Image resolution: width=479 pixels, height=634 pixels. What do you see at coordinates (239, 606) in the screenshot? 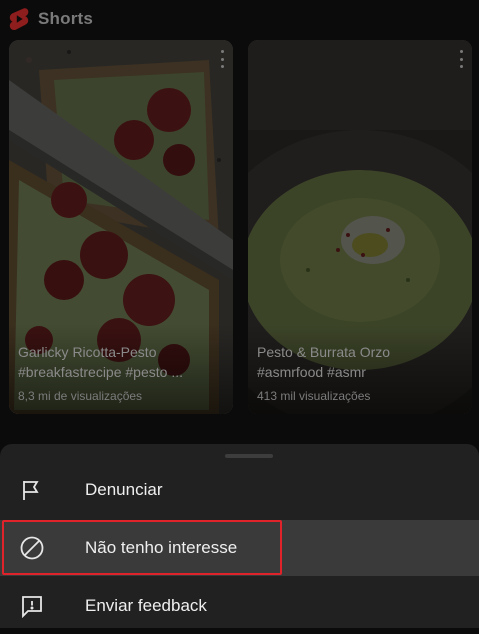
I see `menu-item-feedback: Enviar feedback` at bounding box center [239, 606].